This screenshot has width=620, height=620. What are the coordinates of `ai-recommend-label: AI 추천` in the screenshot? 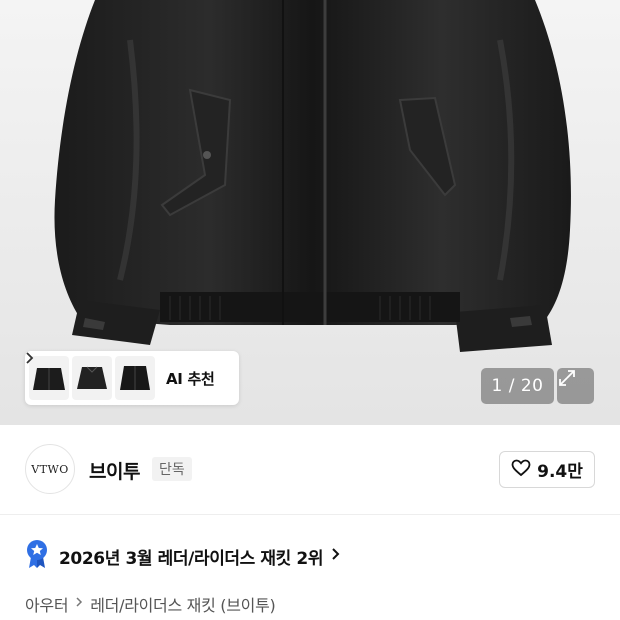 It's located at (190, 378).